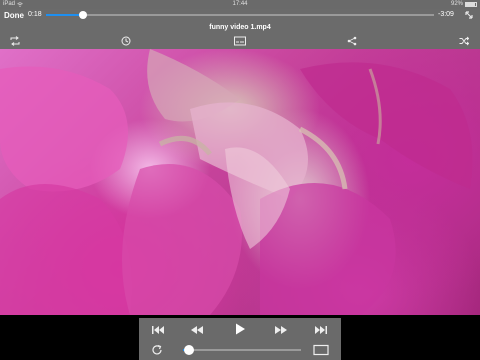 The height and width of the screenshot is (360, 480). I want to click on time-elapsed: 0:18, so click(35, 14).